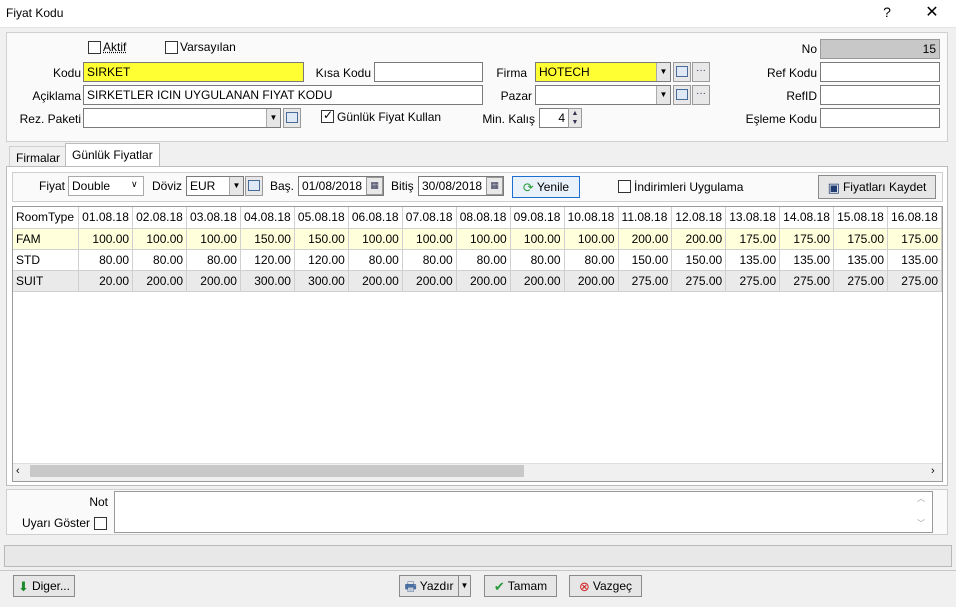 The image size is (956, 607). Describe the element at coordinates (520, 586) in the screenshot. I see `tamam-button: ✔ Tamam` at that location.